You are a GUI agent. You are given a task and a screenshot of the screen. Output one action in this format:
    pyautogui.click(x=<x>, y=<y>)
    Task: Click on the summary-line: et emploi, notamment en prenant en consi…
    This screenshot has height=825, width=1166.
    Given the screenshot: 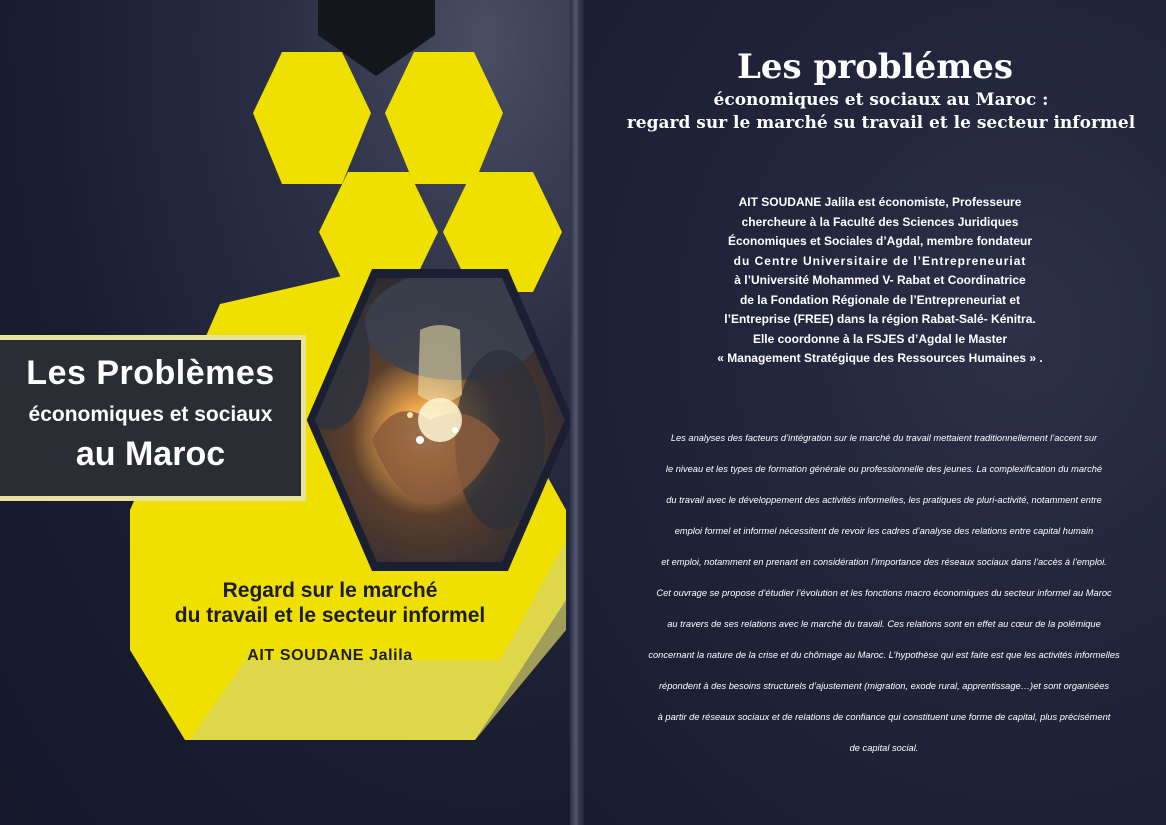 What is the action you would take?
    pyautogui.click(x=884, y=562)
    